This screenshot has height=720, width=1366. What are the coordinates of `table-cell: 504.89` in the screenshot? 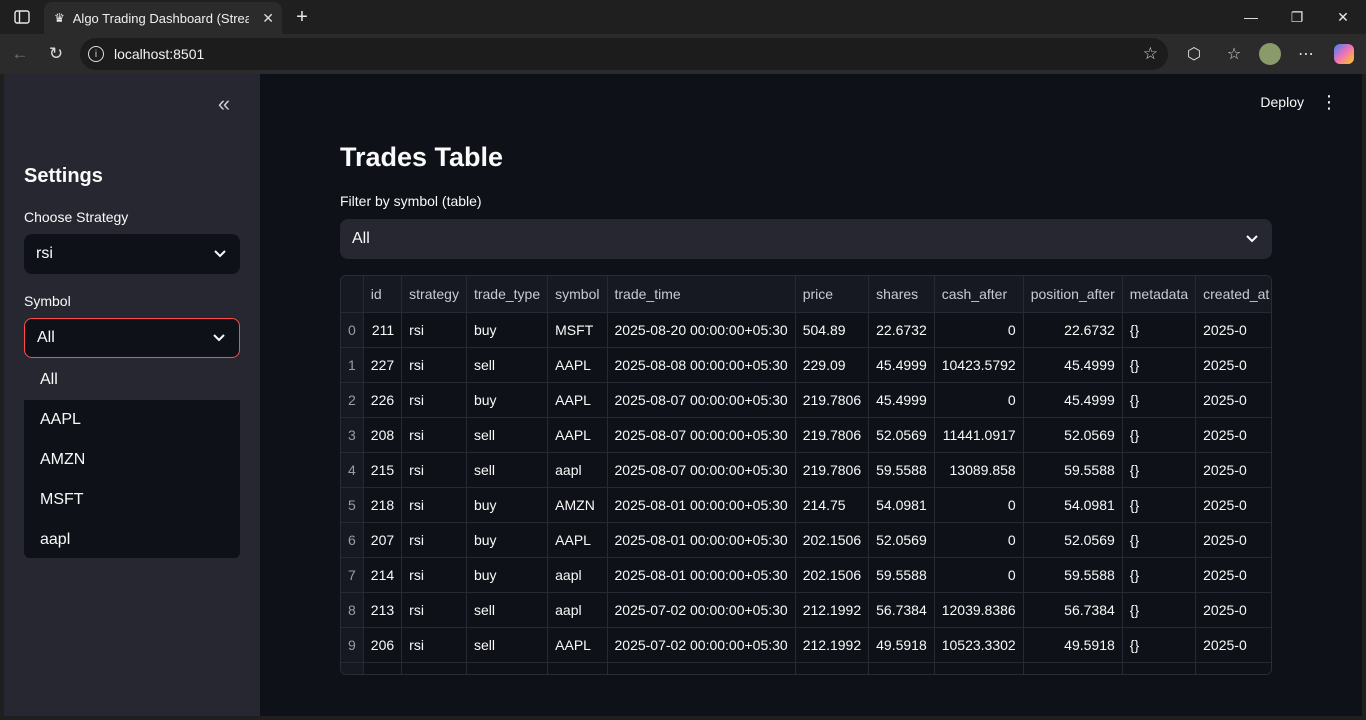 It's located at (832, 330).